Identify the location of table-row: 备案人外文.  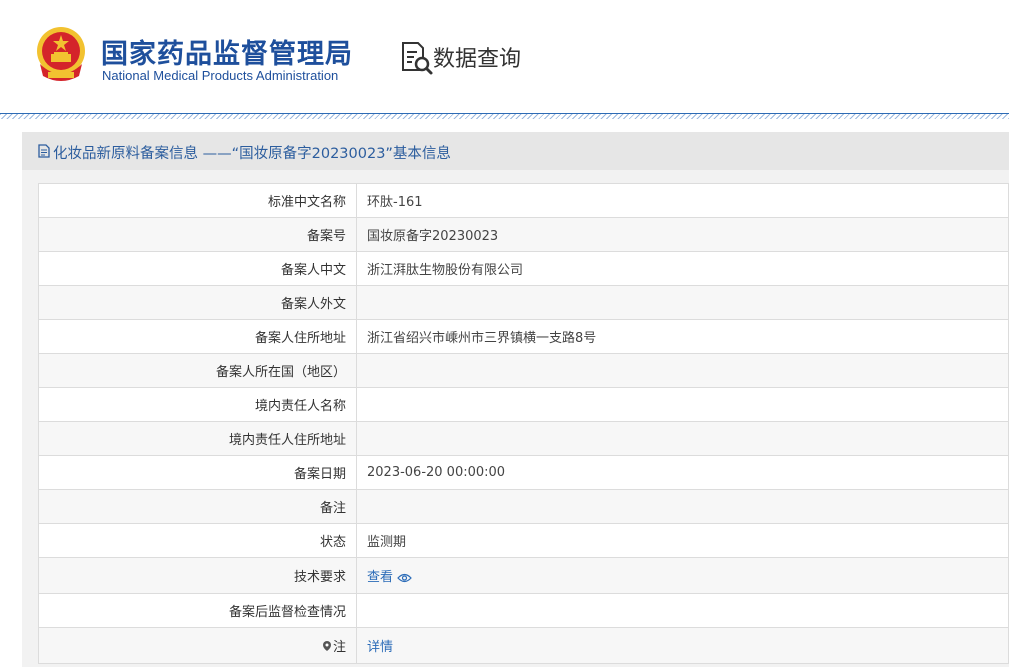
(523, 302).